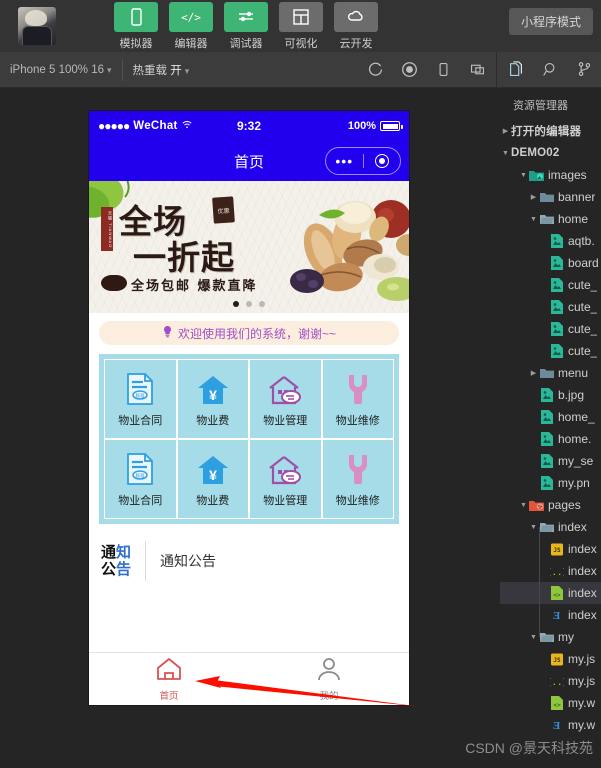 The height and width of the screenshot is (768, 601). Describe the element at coordinates (550, 197) in the screenshot. I see `tree-folder-banner: ▶ banner` at that location.